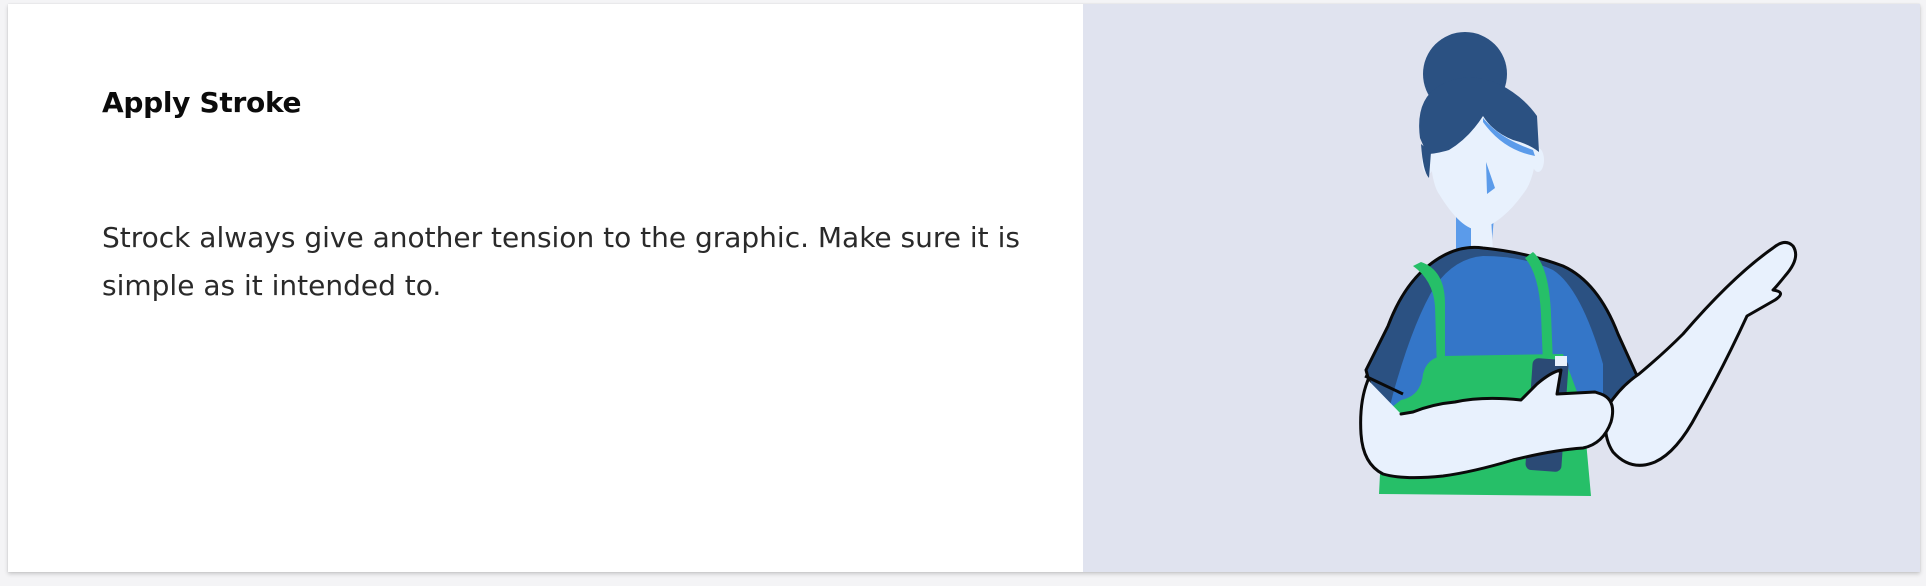 The height and width of the screenshot is (586, 1926). What do you see at coordinates (1561, 361) in the screenshot?
I see `phone-tip` at bounding box center [1561, 361].